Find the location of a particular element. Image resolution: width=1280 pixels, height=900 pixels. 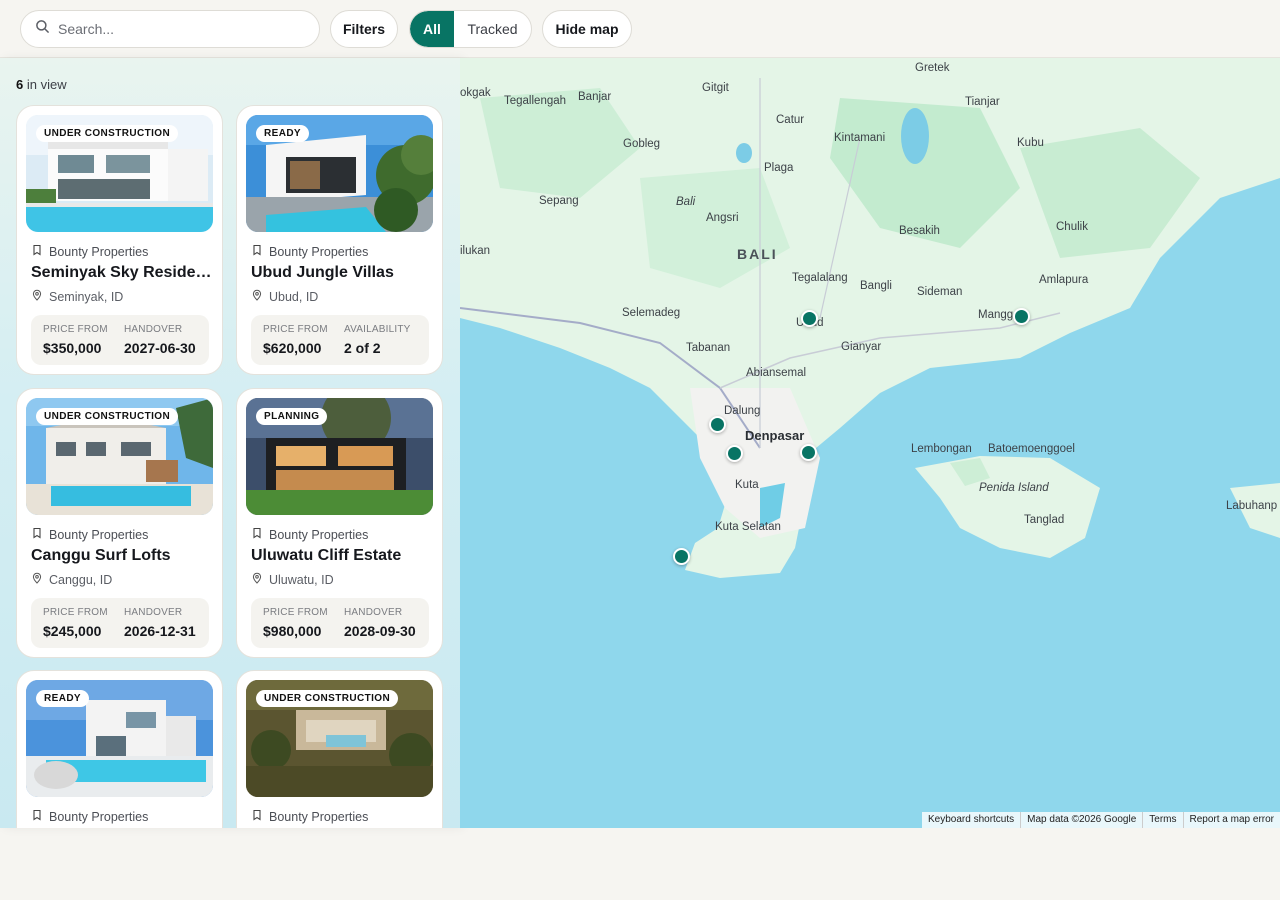

map-label: Tegallengah is located at coordinates (535, 101).